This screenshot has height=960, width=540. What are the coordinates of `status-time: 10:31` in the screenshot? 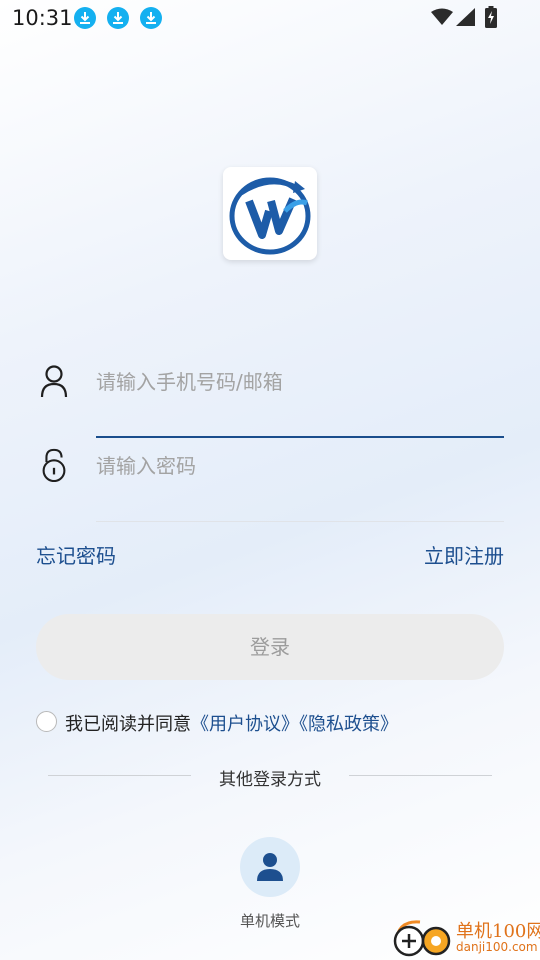 It's located at (42, 18).